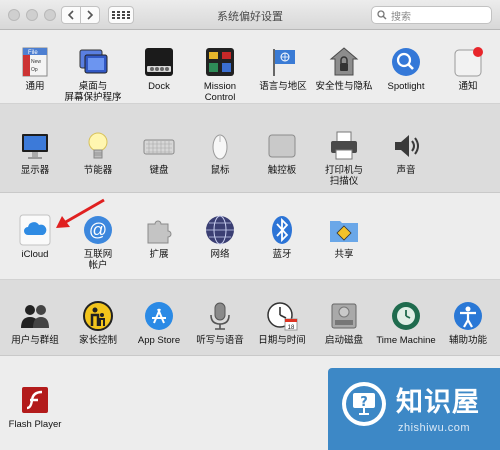  I want to click on pane-date-time: 18 日期与时间, so click(282, 323).